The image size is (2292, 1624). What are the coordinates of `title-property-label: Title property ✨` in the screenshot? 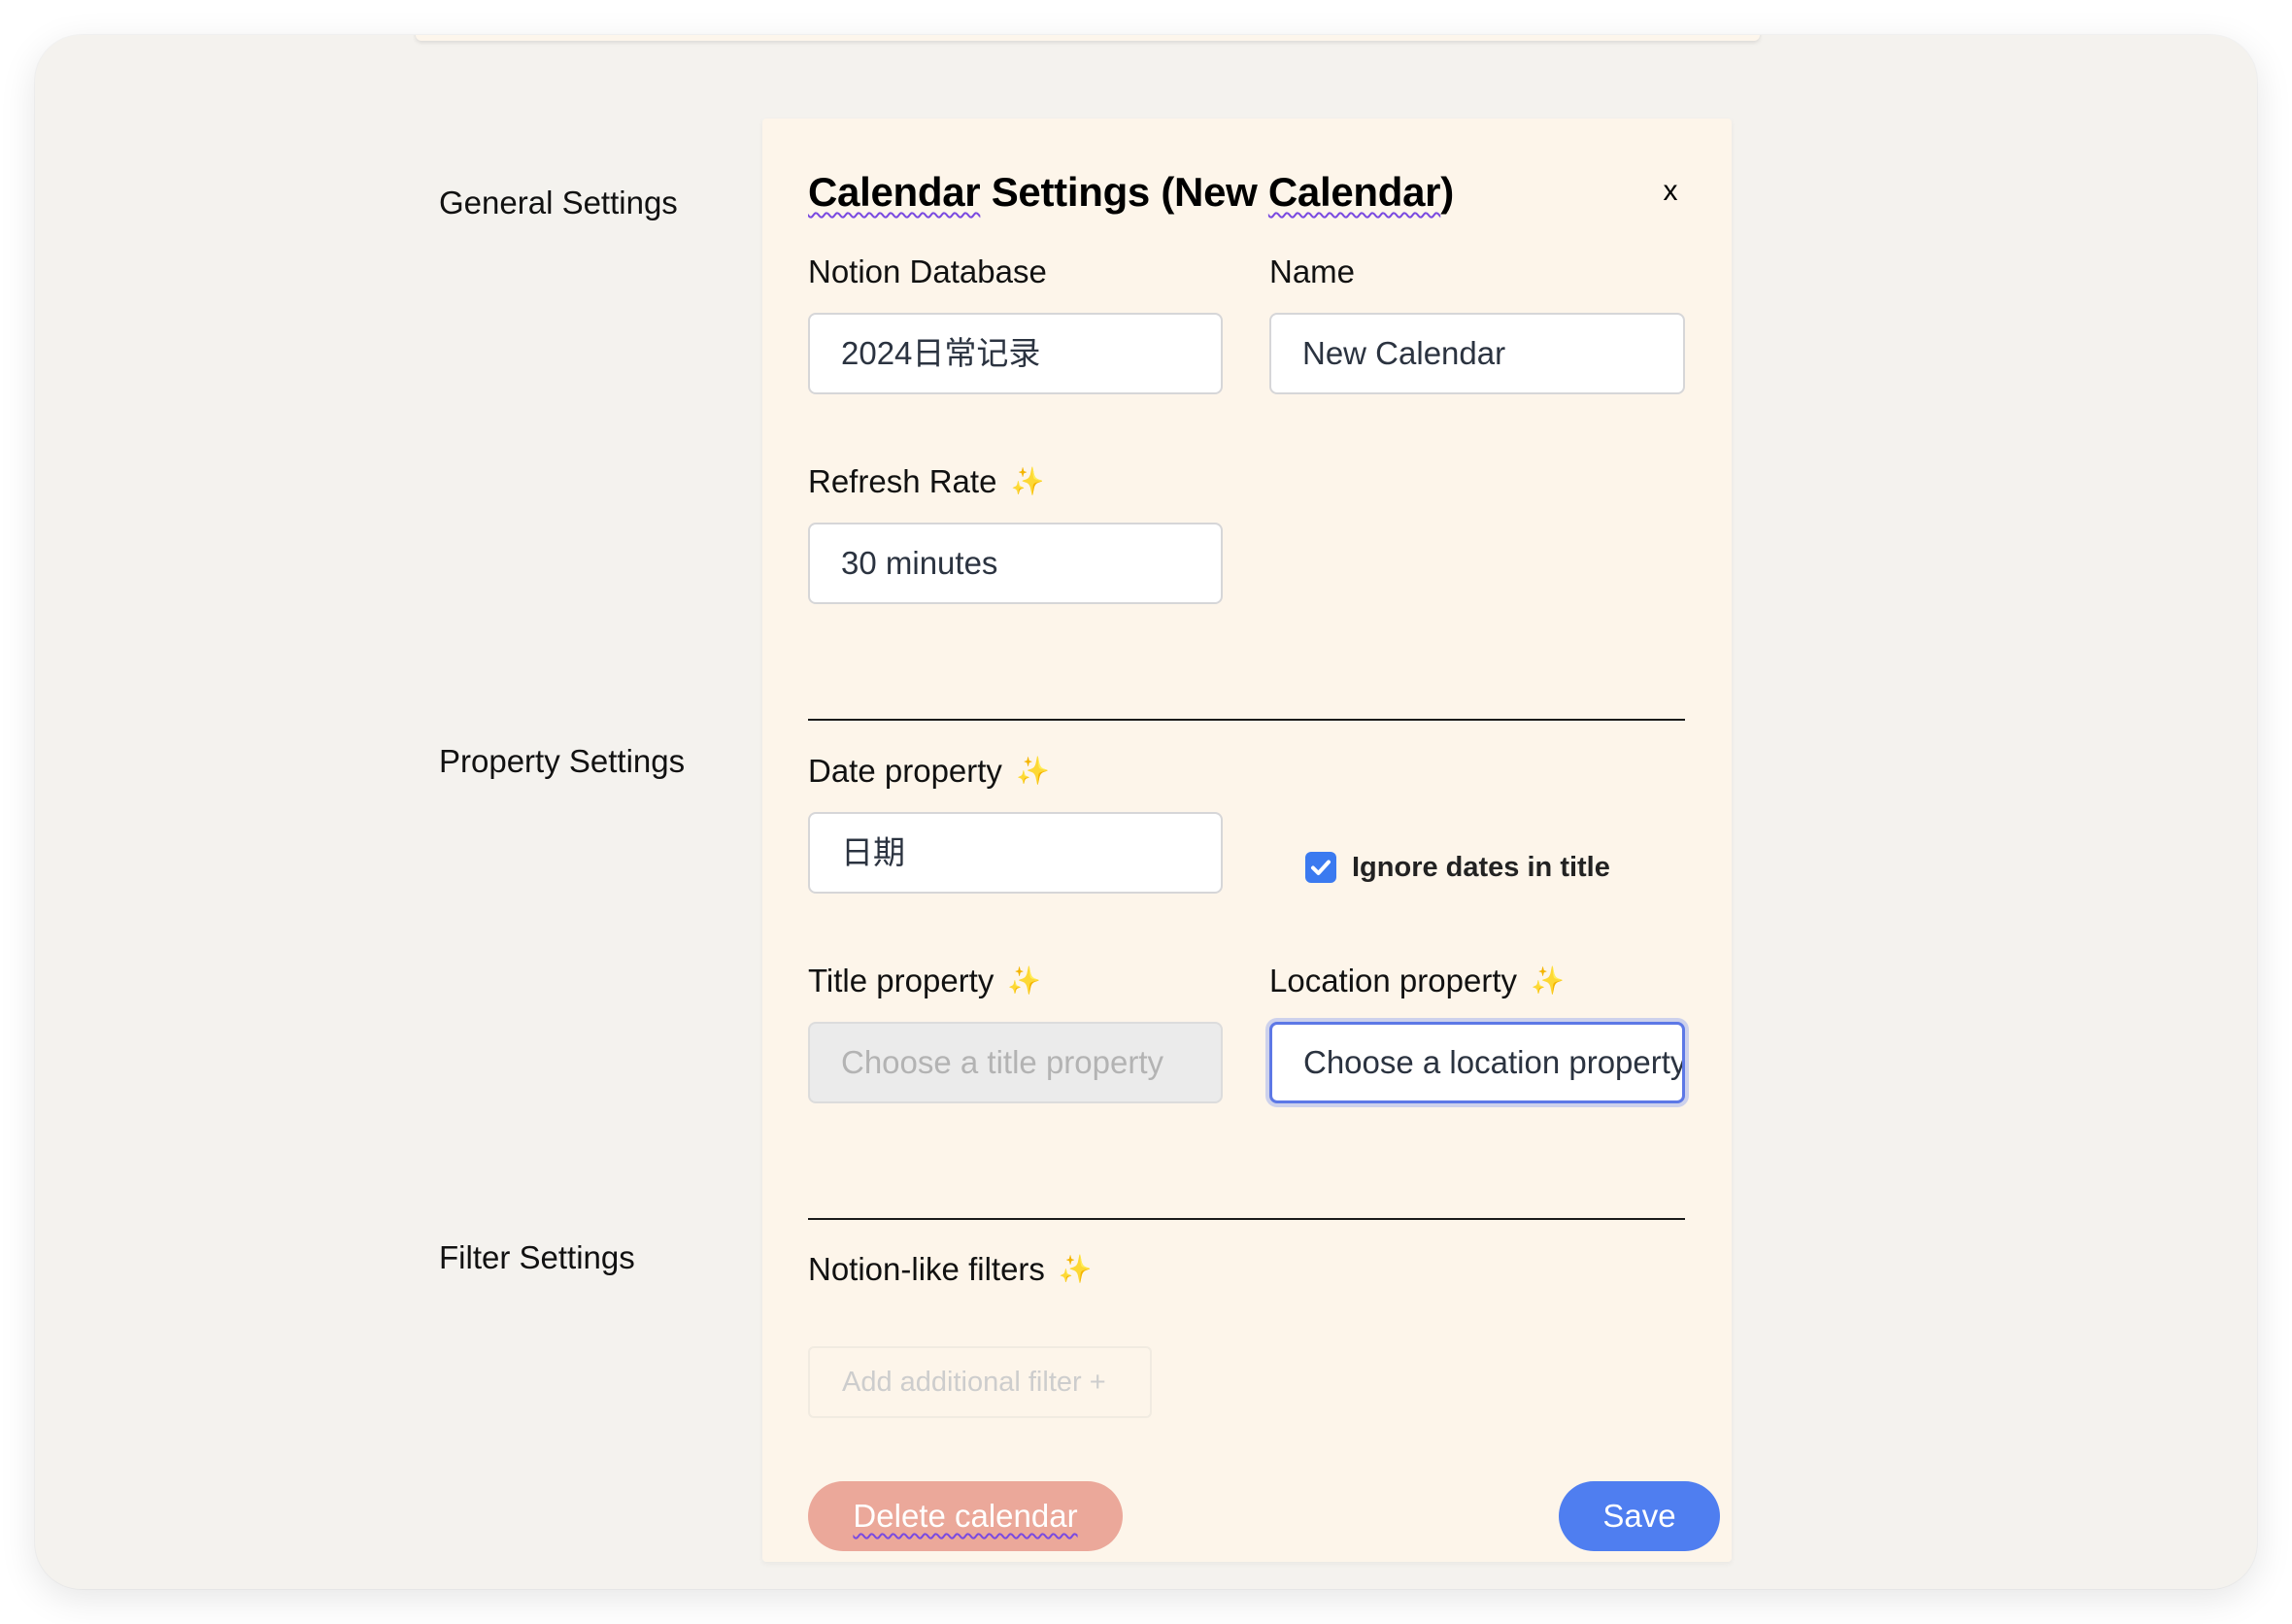 It's located at (924, 981).